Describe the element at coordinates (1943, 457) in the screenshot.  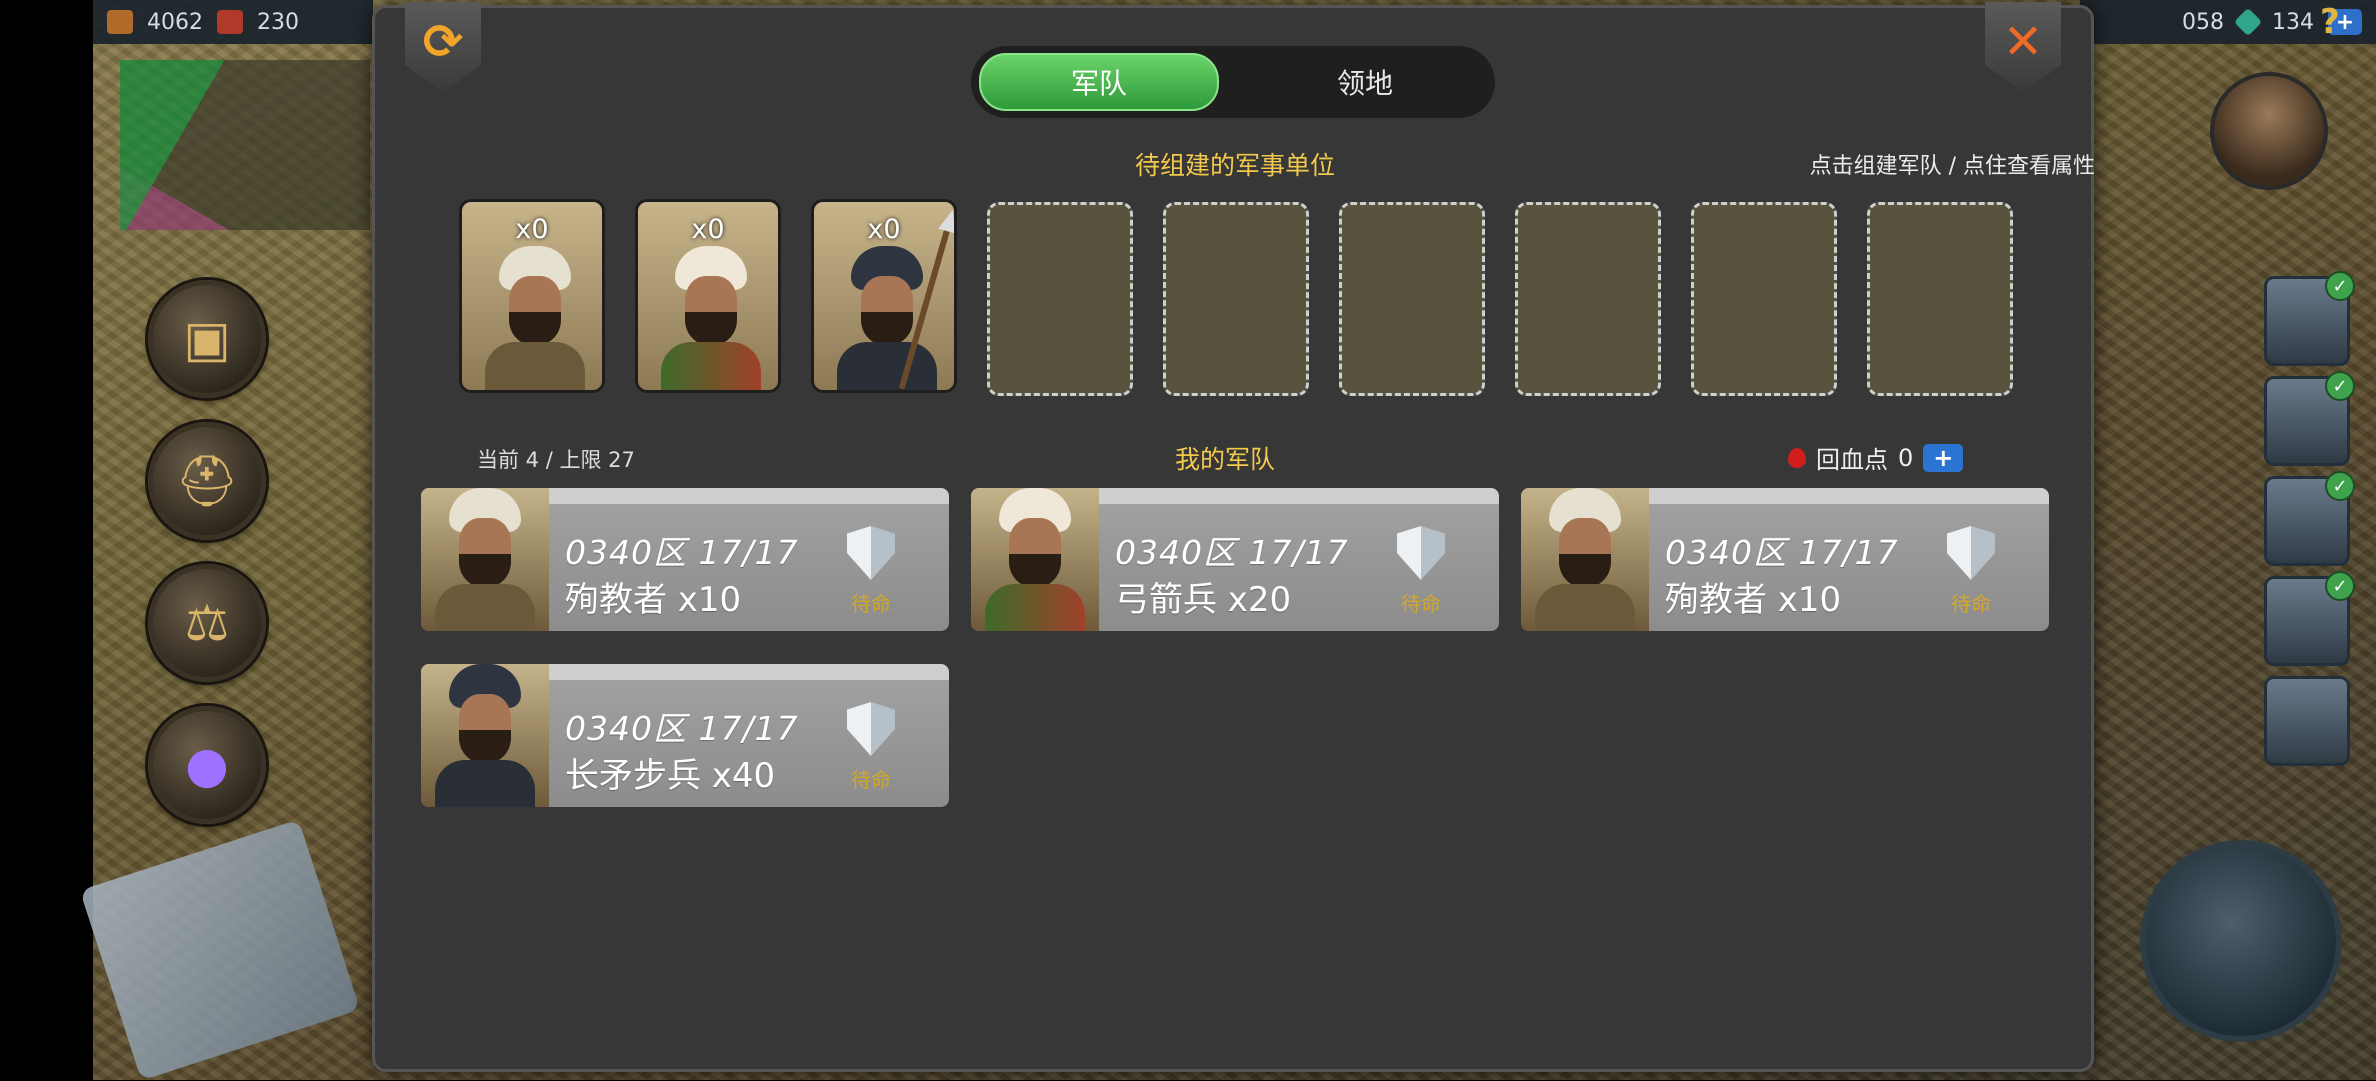
I see `add-heal-button: +` at that location.